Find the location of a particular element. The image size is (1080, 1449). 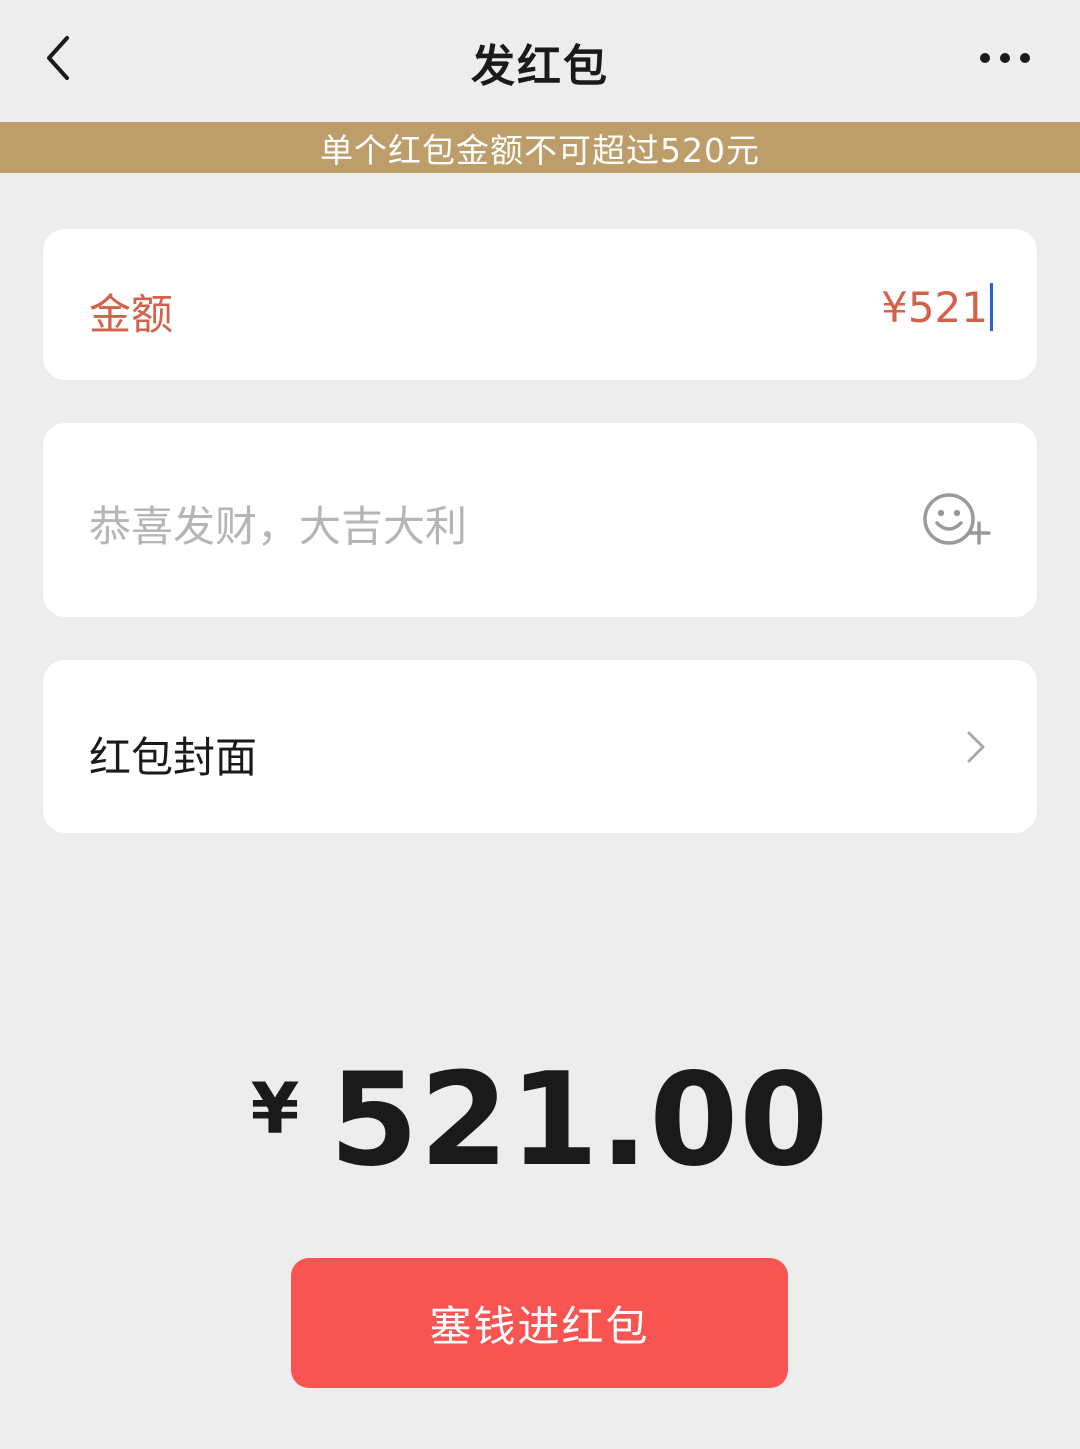

total-value: 521.00 is located at coordinates (579, 1120).